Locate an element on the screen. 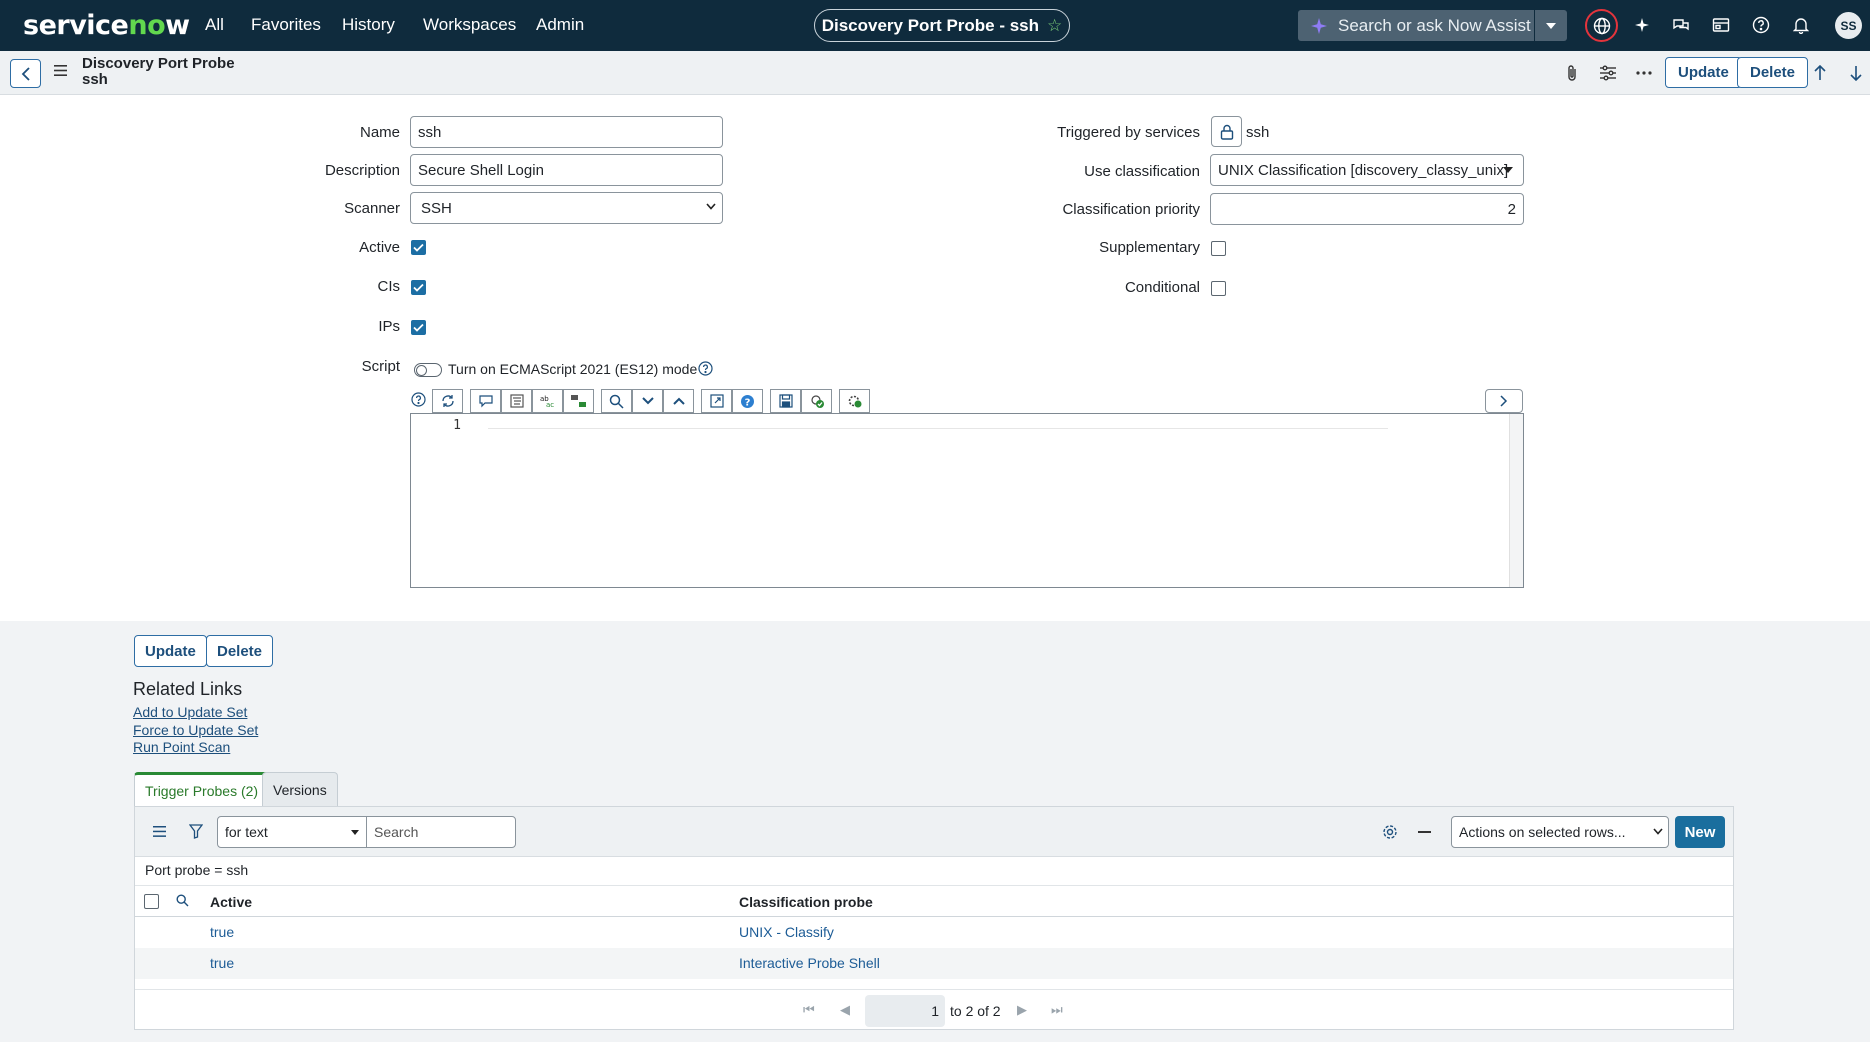 The width and height of the screenshot is (1870, 1042). ips-label: IPs is located at coordinates (389, 326).